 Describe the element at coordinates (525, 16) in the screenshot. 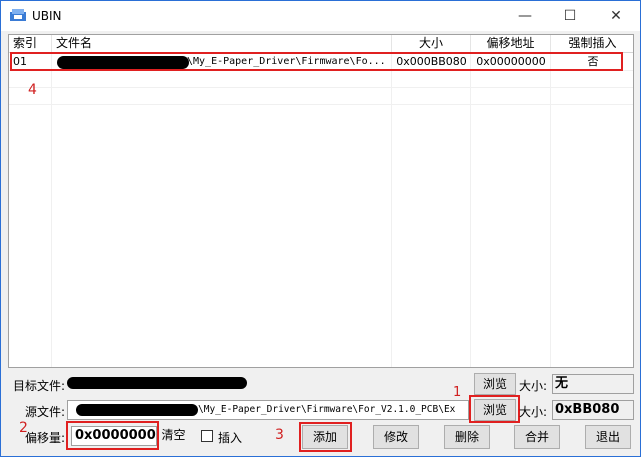

I see `minimize-icon: —` at that location.